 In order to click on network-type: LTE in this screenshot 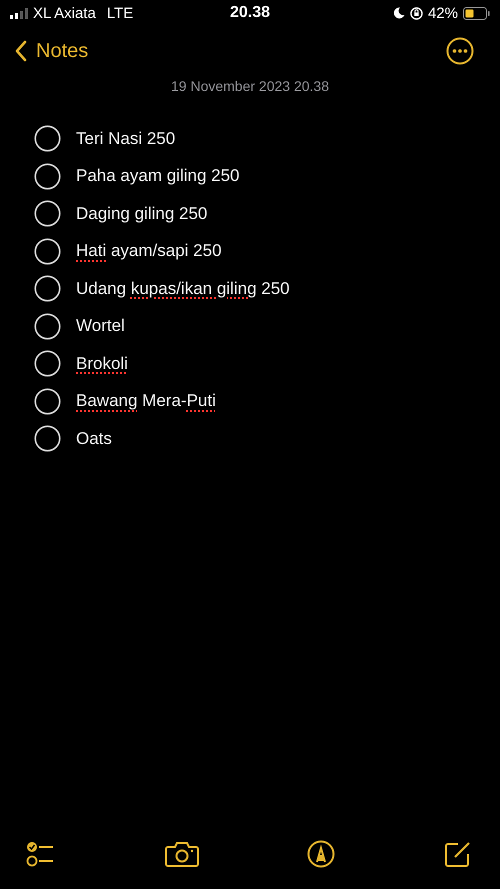, I will do `click(120, 13)`.